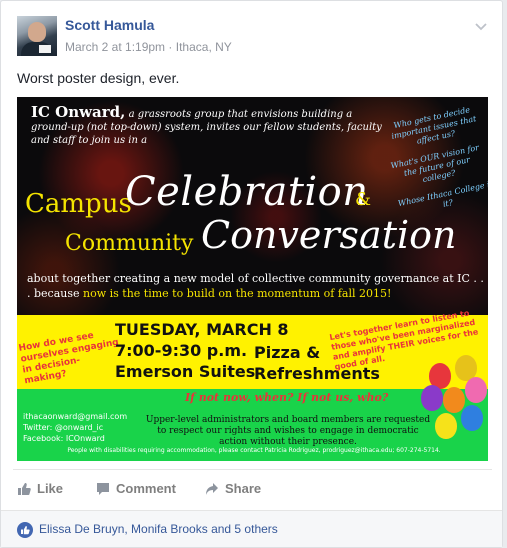 The image size is (507, 548). What do you see at coordinates (472, 418) in the screenshot?
I see `balloon-blue` at bounding box center [472, 418].